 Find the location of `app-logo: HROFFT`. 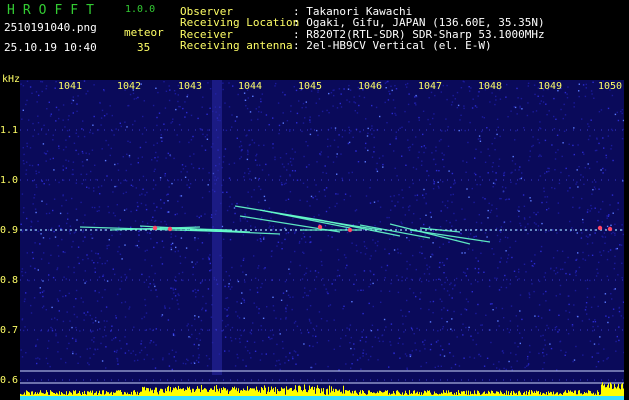

app-logo: HROFFT is located at coordinates (54, 10).